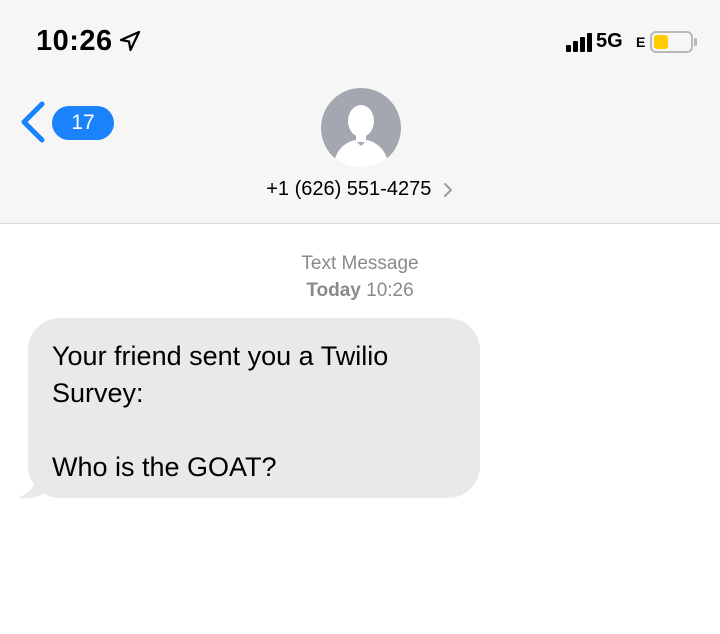 The width and height of the screenshot is (720, 634). I want to click on back-button: 17, so click(66, 122).